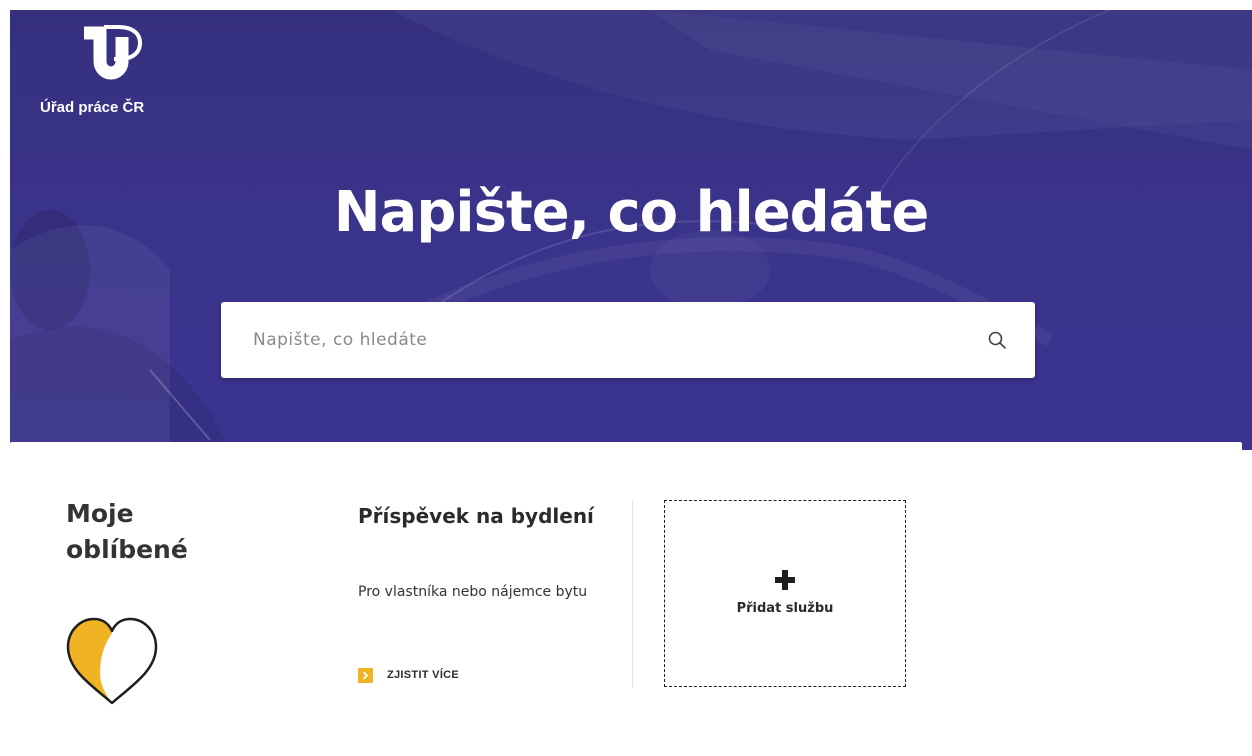 The width and height of the screenshot is (1252, 756). What do you see at coordinates (632, 594) in the screenshot?
I see `divider` at bounding box center [632, 594].